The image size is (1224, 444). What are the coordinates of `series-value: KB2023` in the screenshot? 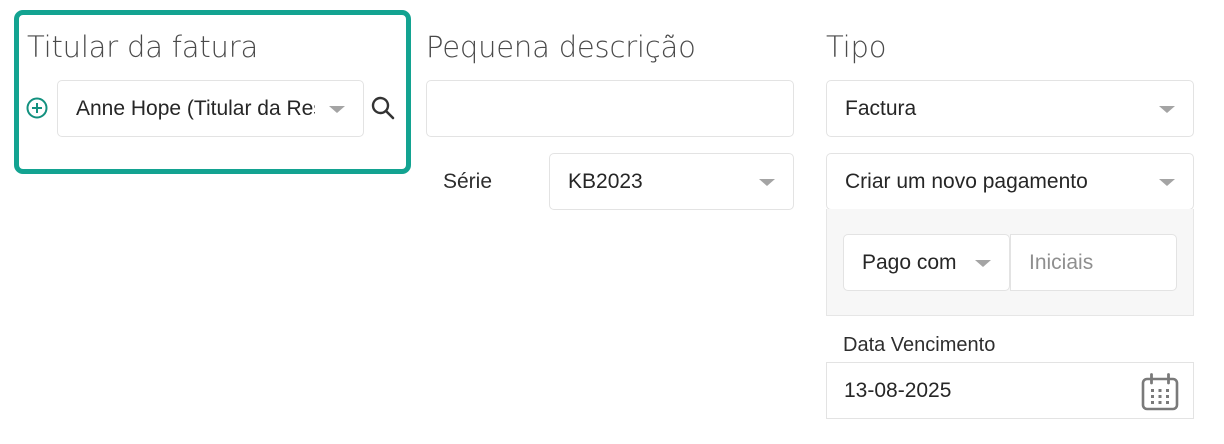 It's located at (605, 181).